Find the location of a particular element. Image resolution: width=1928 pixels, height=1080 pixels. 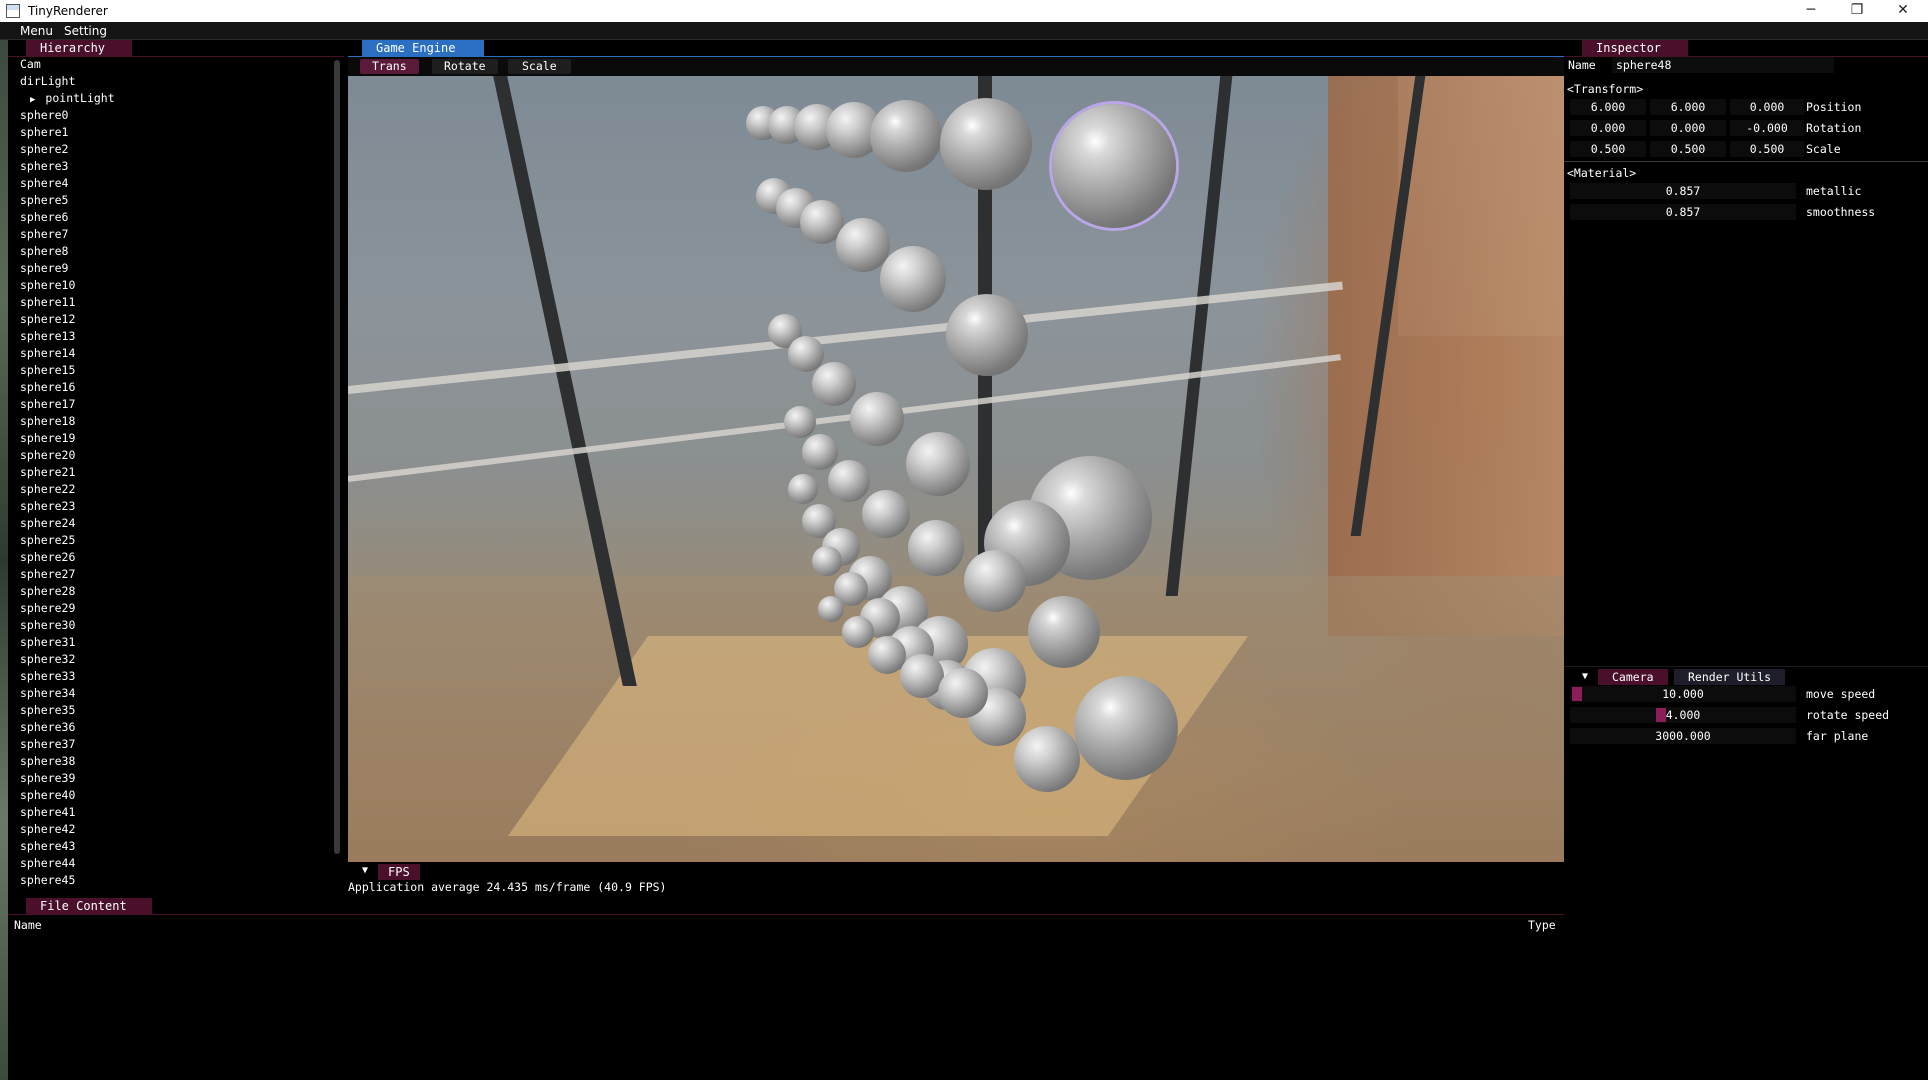

hierarchy-item: sphere31 is located at coordinates (47, 642).